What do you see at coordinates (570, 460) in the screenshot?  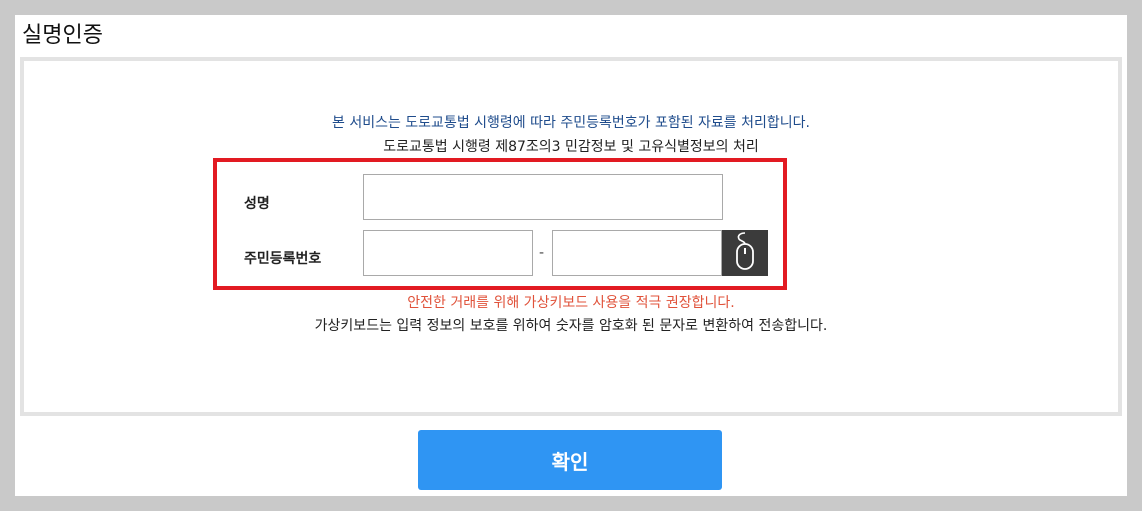 I see `confirm-button: 확인` at bounding box center [570, 460].